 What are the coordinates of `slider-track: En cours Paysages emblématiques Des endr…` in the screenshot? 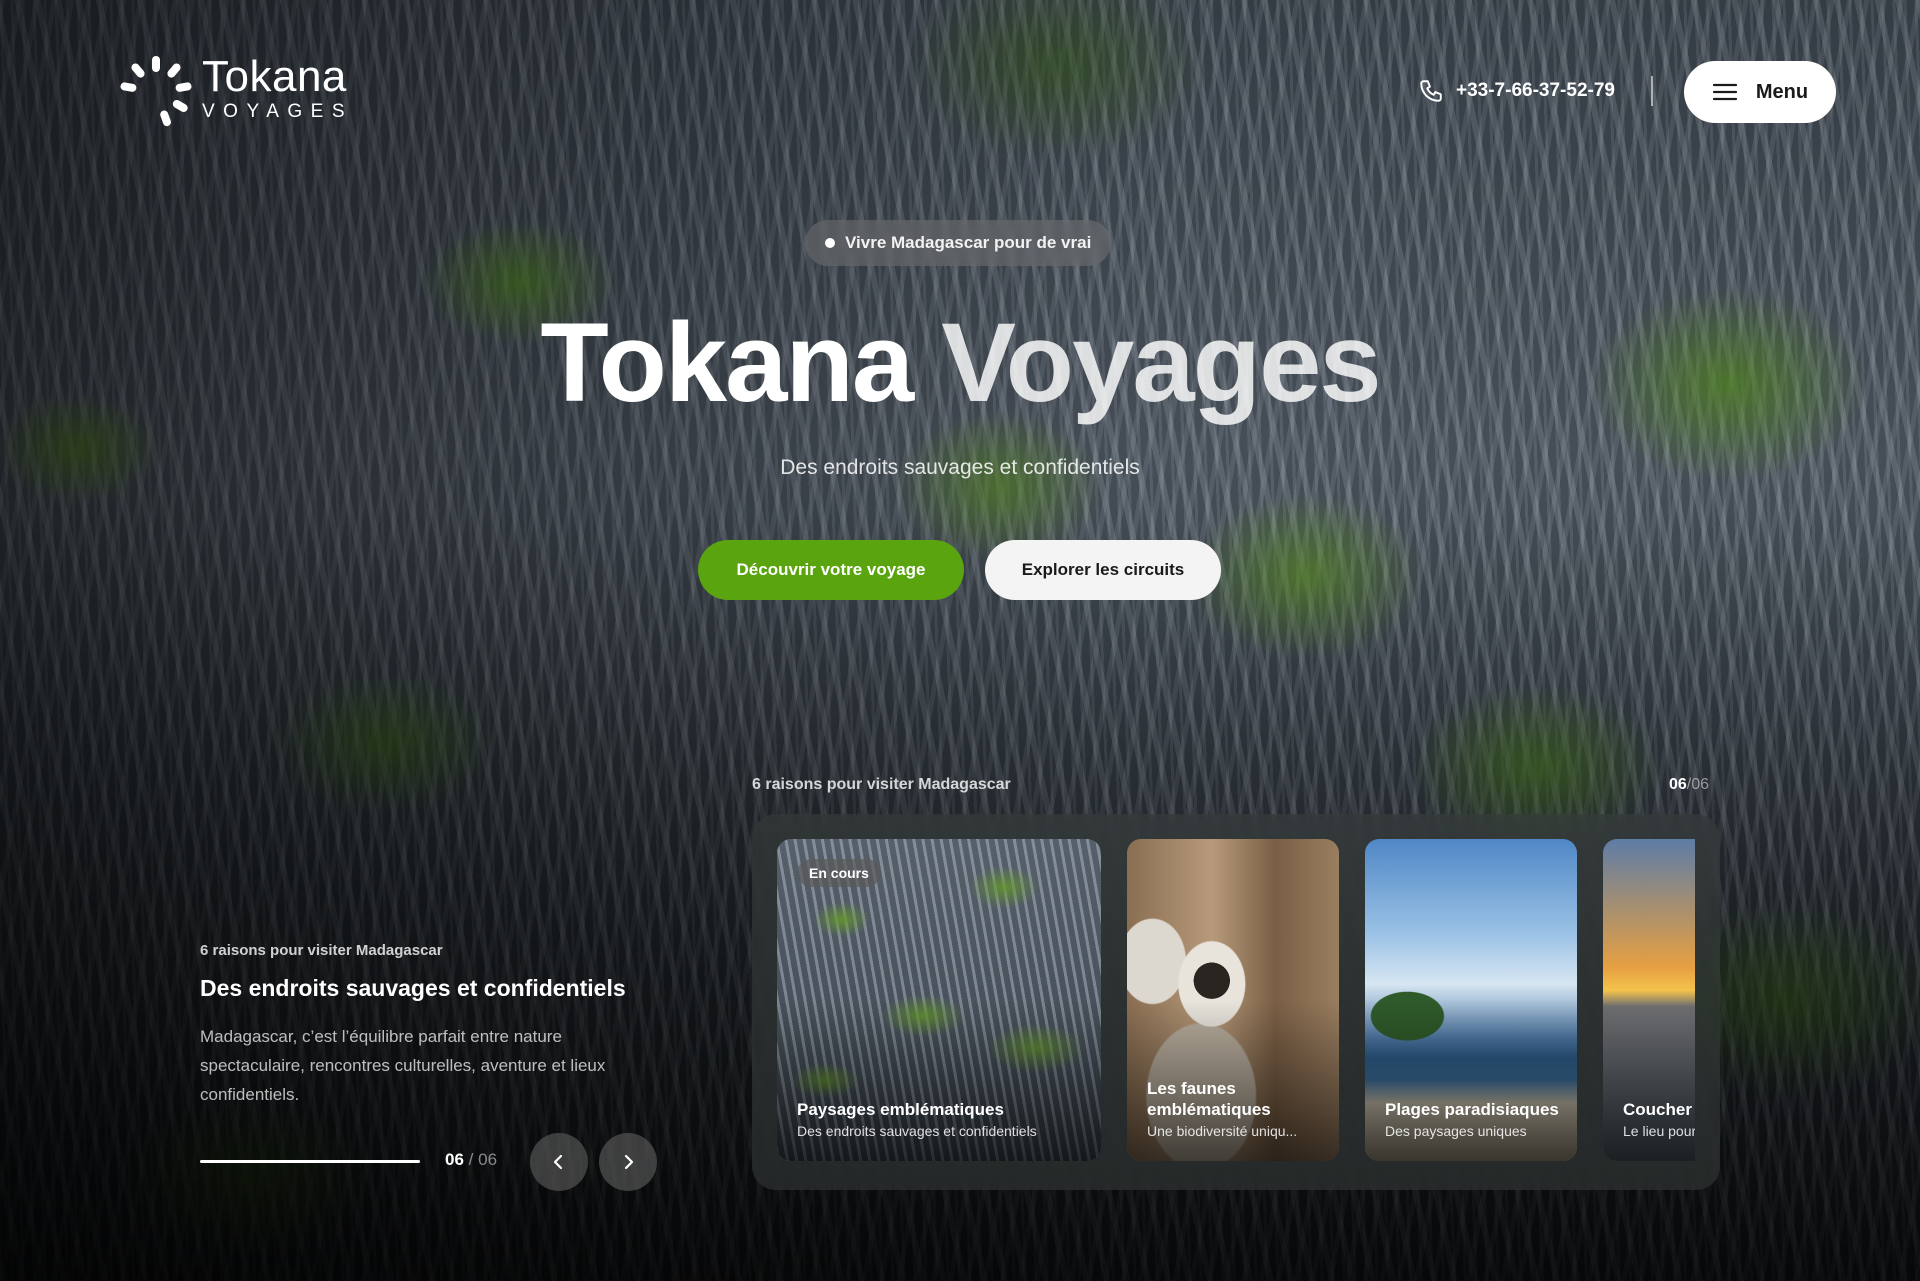 It's located at (1236, 1000).